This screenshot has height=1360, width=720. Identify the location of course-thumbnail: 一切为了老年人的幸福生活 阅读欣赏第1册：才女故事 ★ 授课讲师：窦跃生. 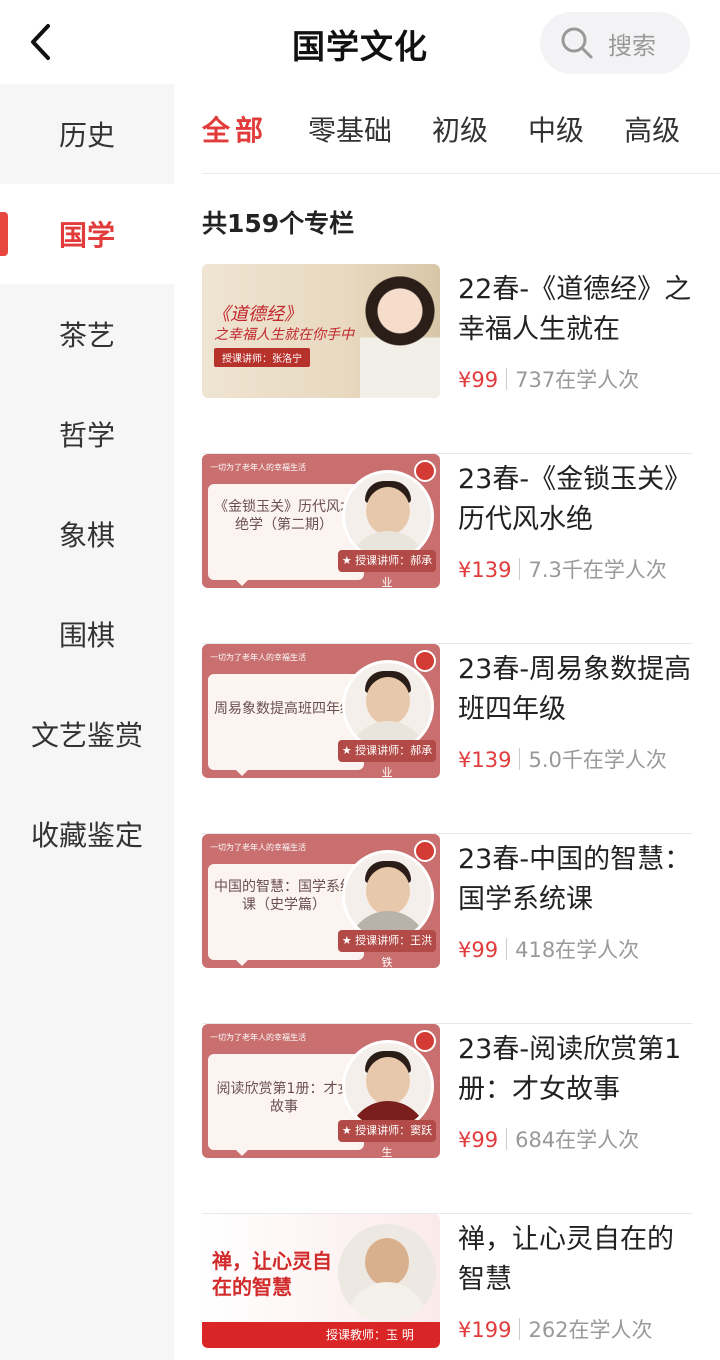
(321, 1091).